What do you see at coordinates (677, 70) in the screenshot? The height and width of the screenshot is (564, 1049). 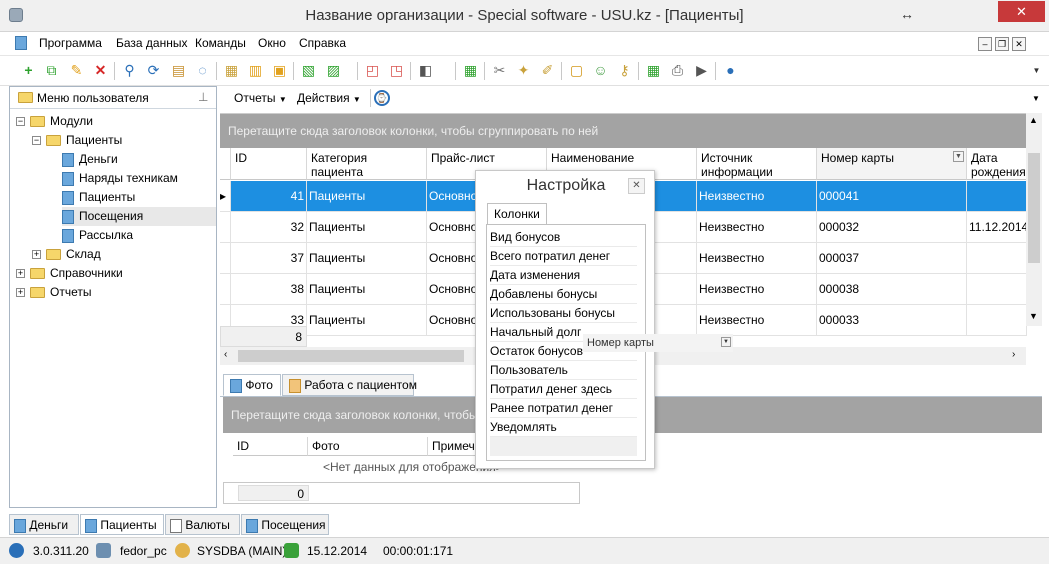 I see `printer-icon: ⎙` at bounding box center [677, 70].